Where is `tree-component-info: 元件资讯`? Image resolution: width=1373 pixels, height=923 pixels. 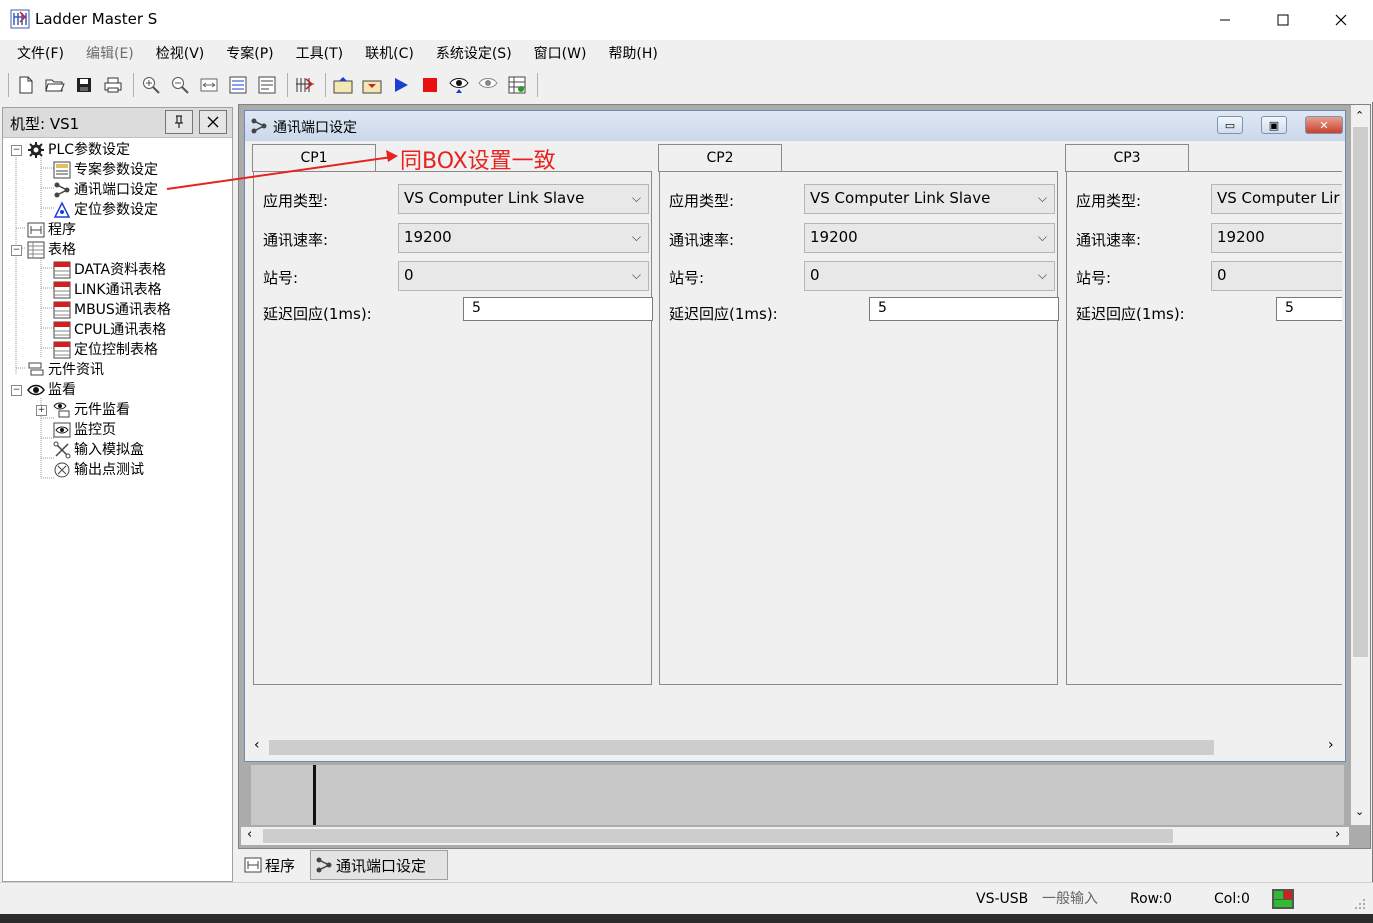
tree-component-info: 元件资讯 is located at coordinates (65, 370).